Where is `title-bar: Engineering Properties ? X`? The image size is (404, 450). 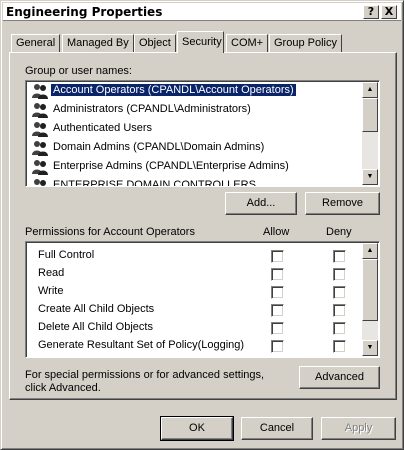
title-bar: Engineering Properties ? X is located at coordinates (202, 12).